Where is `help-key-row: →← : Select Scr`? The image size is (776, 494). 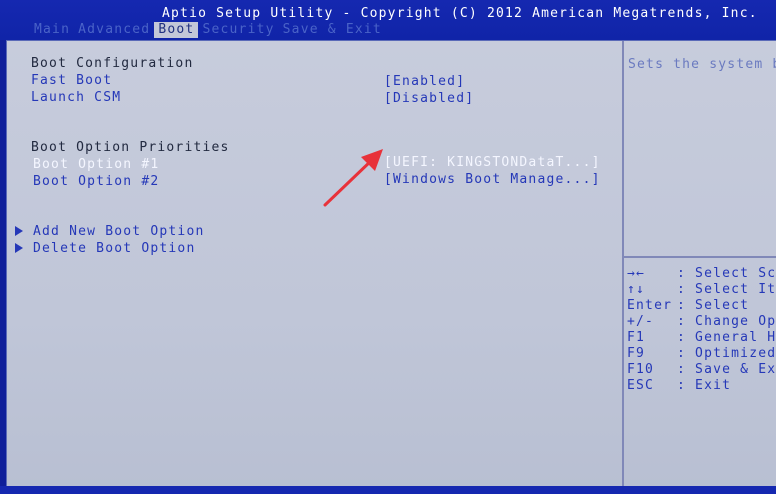
help-key-row: →← : Select Scr is located at coordinates (701, 274).